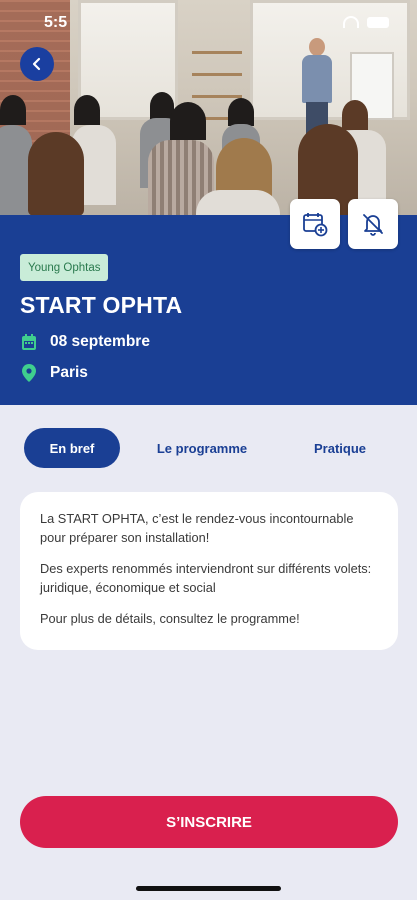 The height and width of the screenshot is (900, 417). I want to click on wifi-icon, so click(351, 22).